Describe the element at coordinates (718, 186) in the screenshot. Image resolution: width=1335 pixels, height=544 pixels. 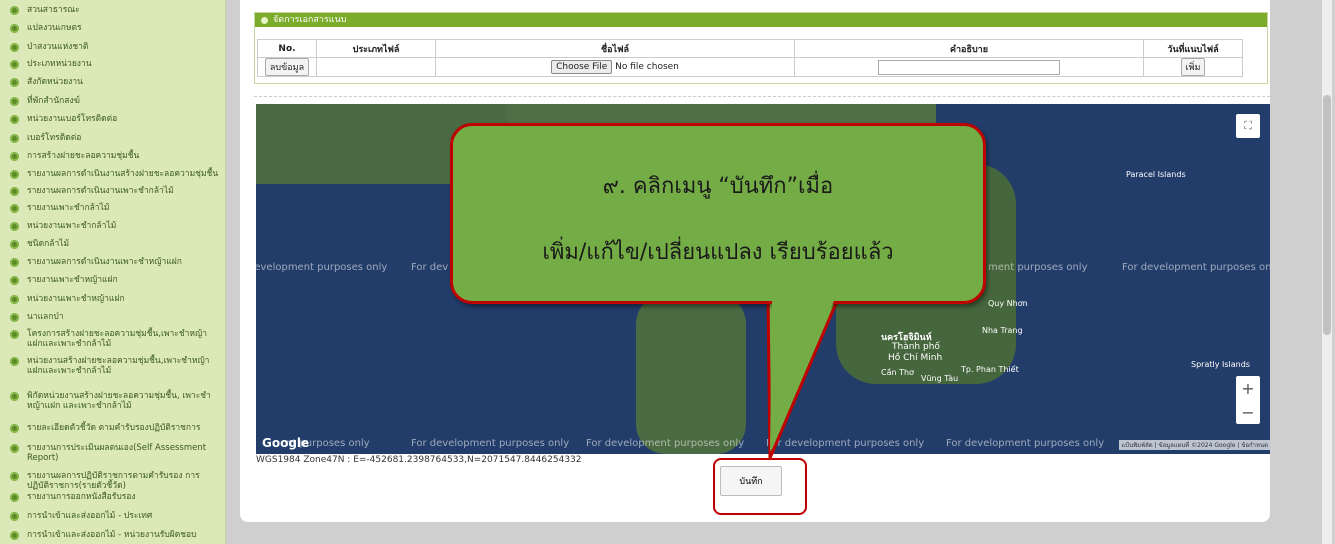
I see `callout-line-1: ๙. คลิกเมนู “บันทึก”เมื่อ` at that location.